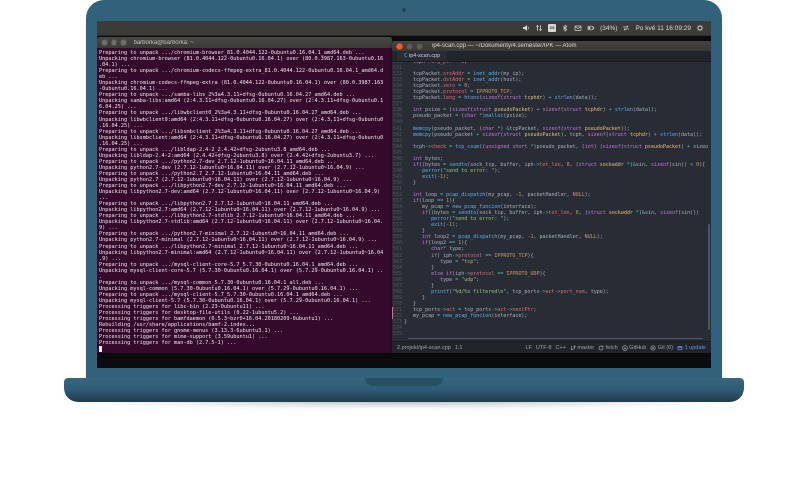 Image resolution: width=800 pixels, height=477 pixels. I want to click on session-gear-icon, so click(700, 28).